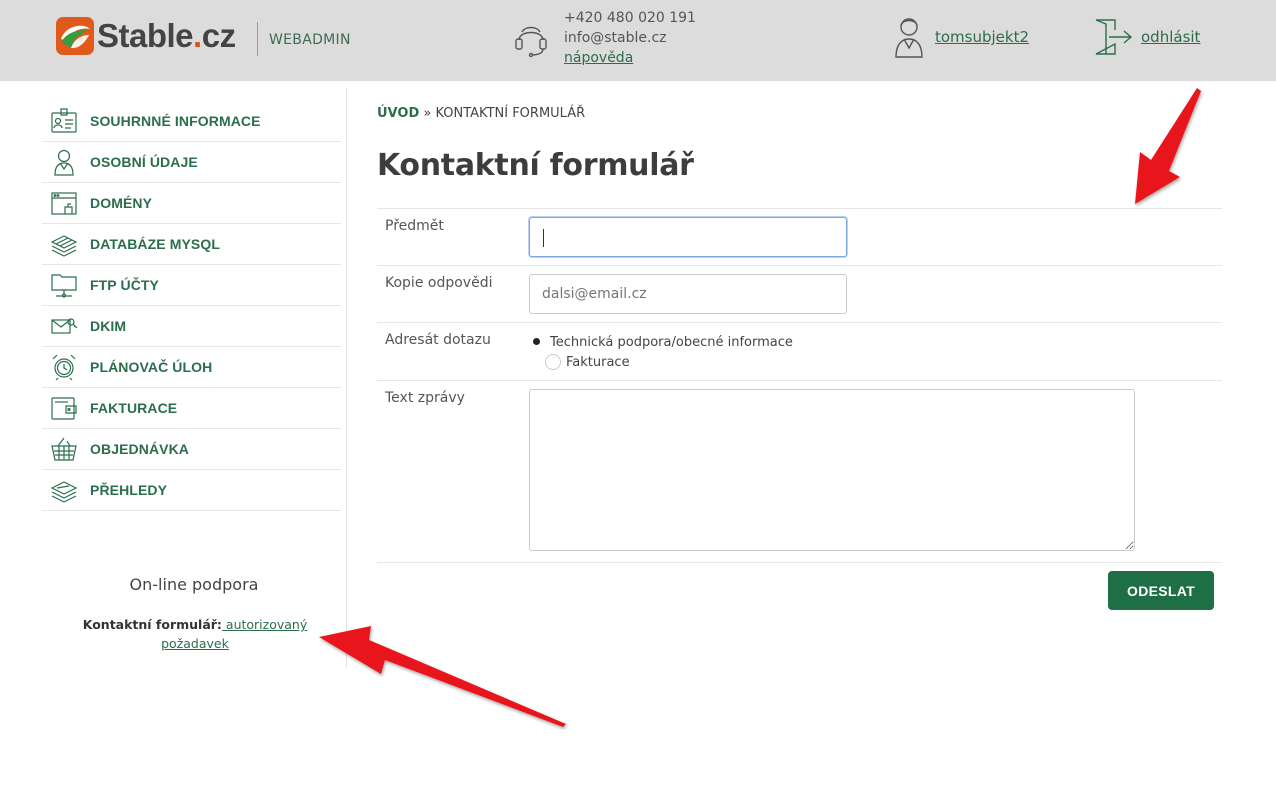 The image size is (1276, 790). What do you see at coordinates (175, 121) in the screenshot?
I see `sidebar-item-label: SOUHRNNÉ INFORMACE` at bounding box center [175, 121].